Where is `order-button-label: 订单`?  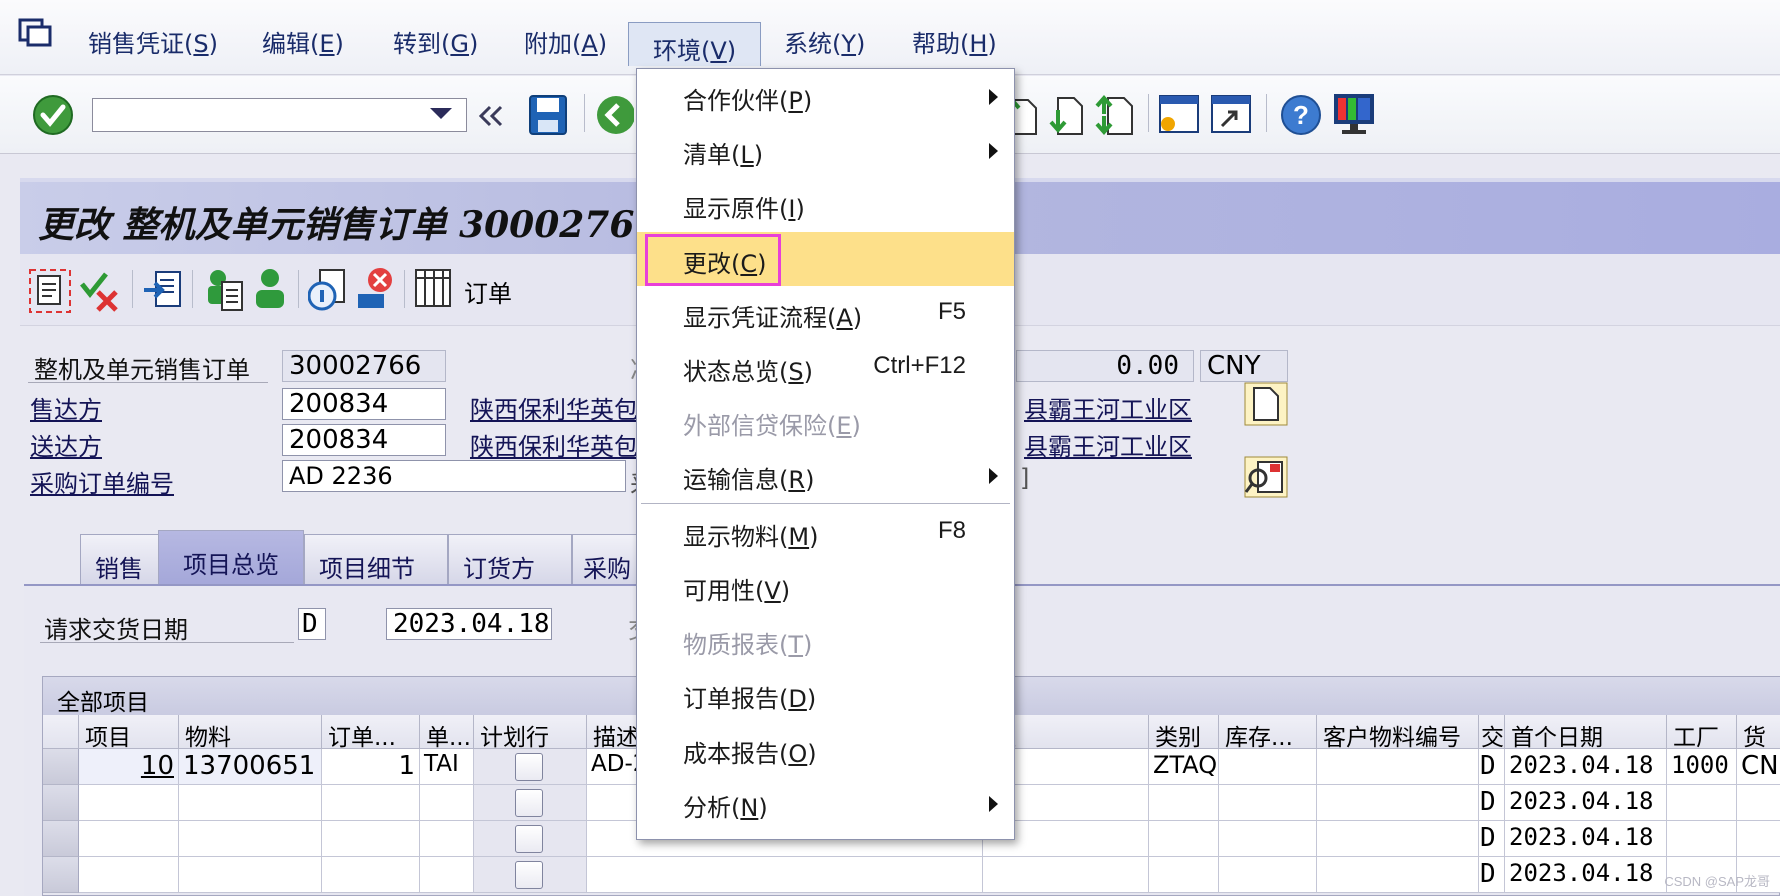 order-button-label: 订单 is located at coordinates (488, 291).